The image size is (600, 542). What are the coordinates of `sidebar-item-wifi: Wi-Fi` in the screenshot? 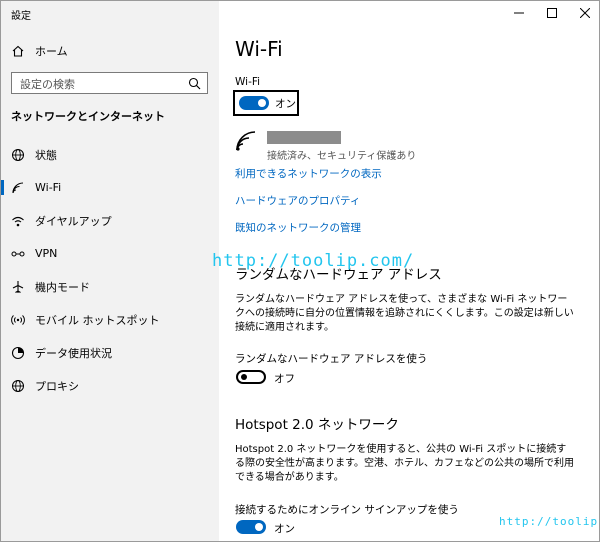 It's located at (110, 187).